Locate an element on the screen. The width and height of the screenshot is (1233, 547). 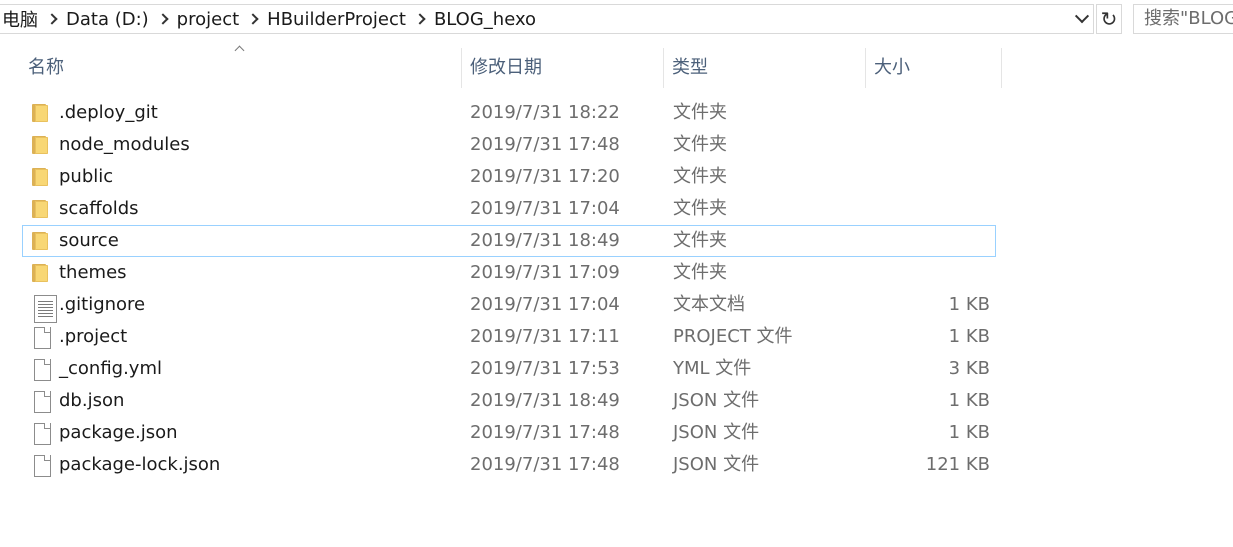
list-item: _config.yml 2019/7/31 17:53 YML 文件 3 KB is located at coordinates (509, 369).